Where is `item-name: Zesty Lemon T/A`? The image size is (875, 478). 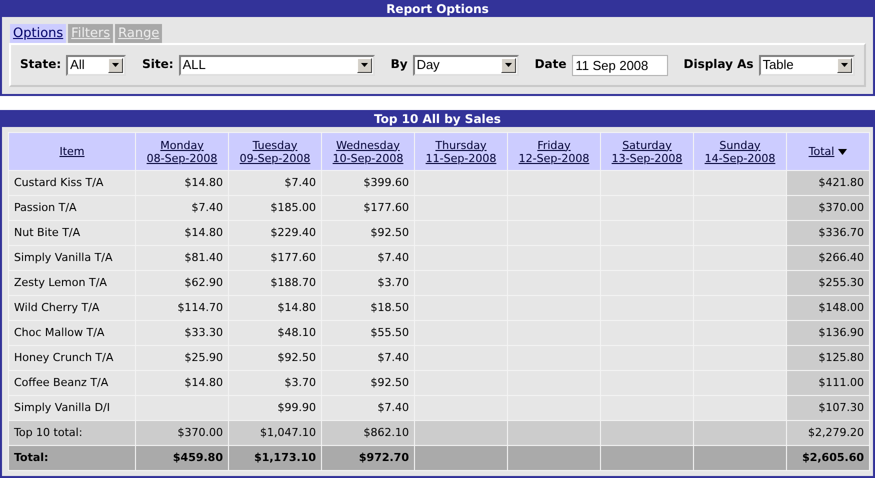
item-name: Zesty Lemon T/A is located at coordinates (60, 282).